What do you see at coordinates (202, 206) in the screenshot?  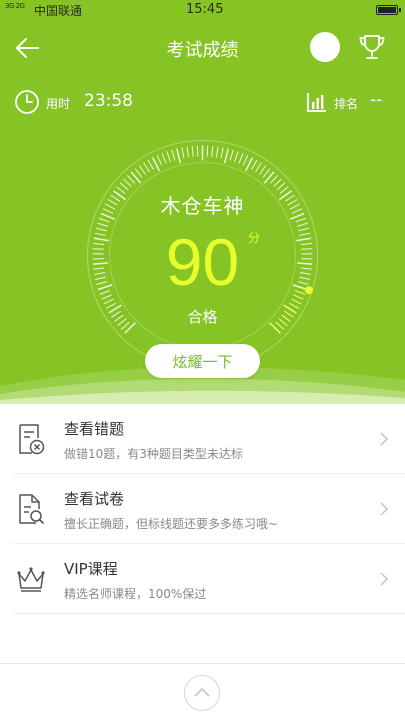 I see `user-title: 木仓车神` at bounding box center [202, 206].